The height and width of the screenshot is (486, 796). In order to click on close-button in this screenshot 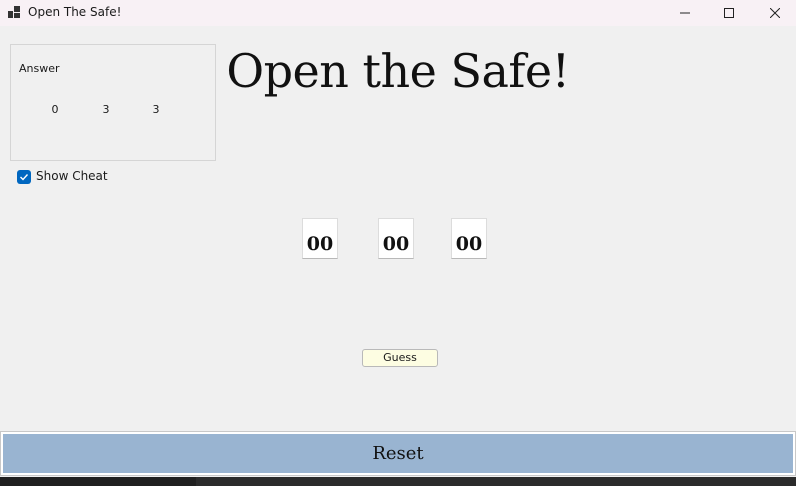, I will do `click(774, 13)`.